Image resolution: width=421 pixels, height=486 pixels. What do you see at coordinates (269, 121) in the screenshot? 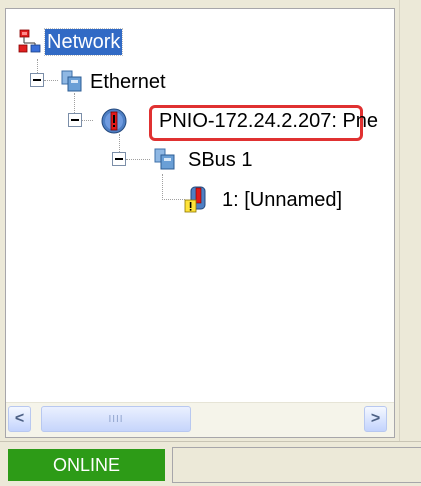
I see `tree-node-label: PNIO-172.24.2.207: Pne` at bounding box center [269, 121].